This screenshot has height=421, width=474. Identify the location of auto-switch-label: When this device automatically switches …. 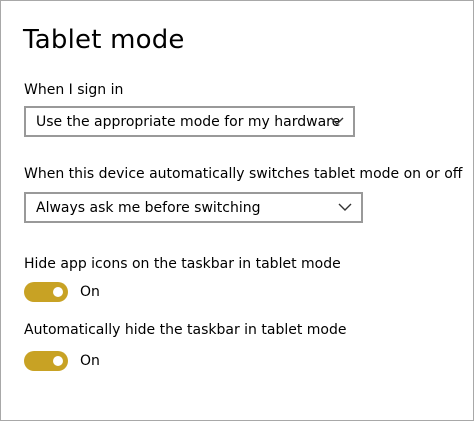
(243, 174).